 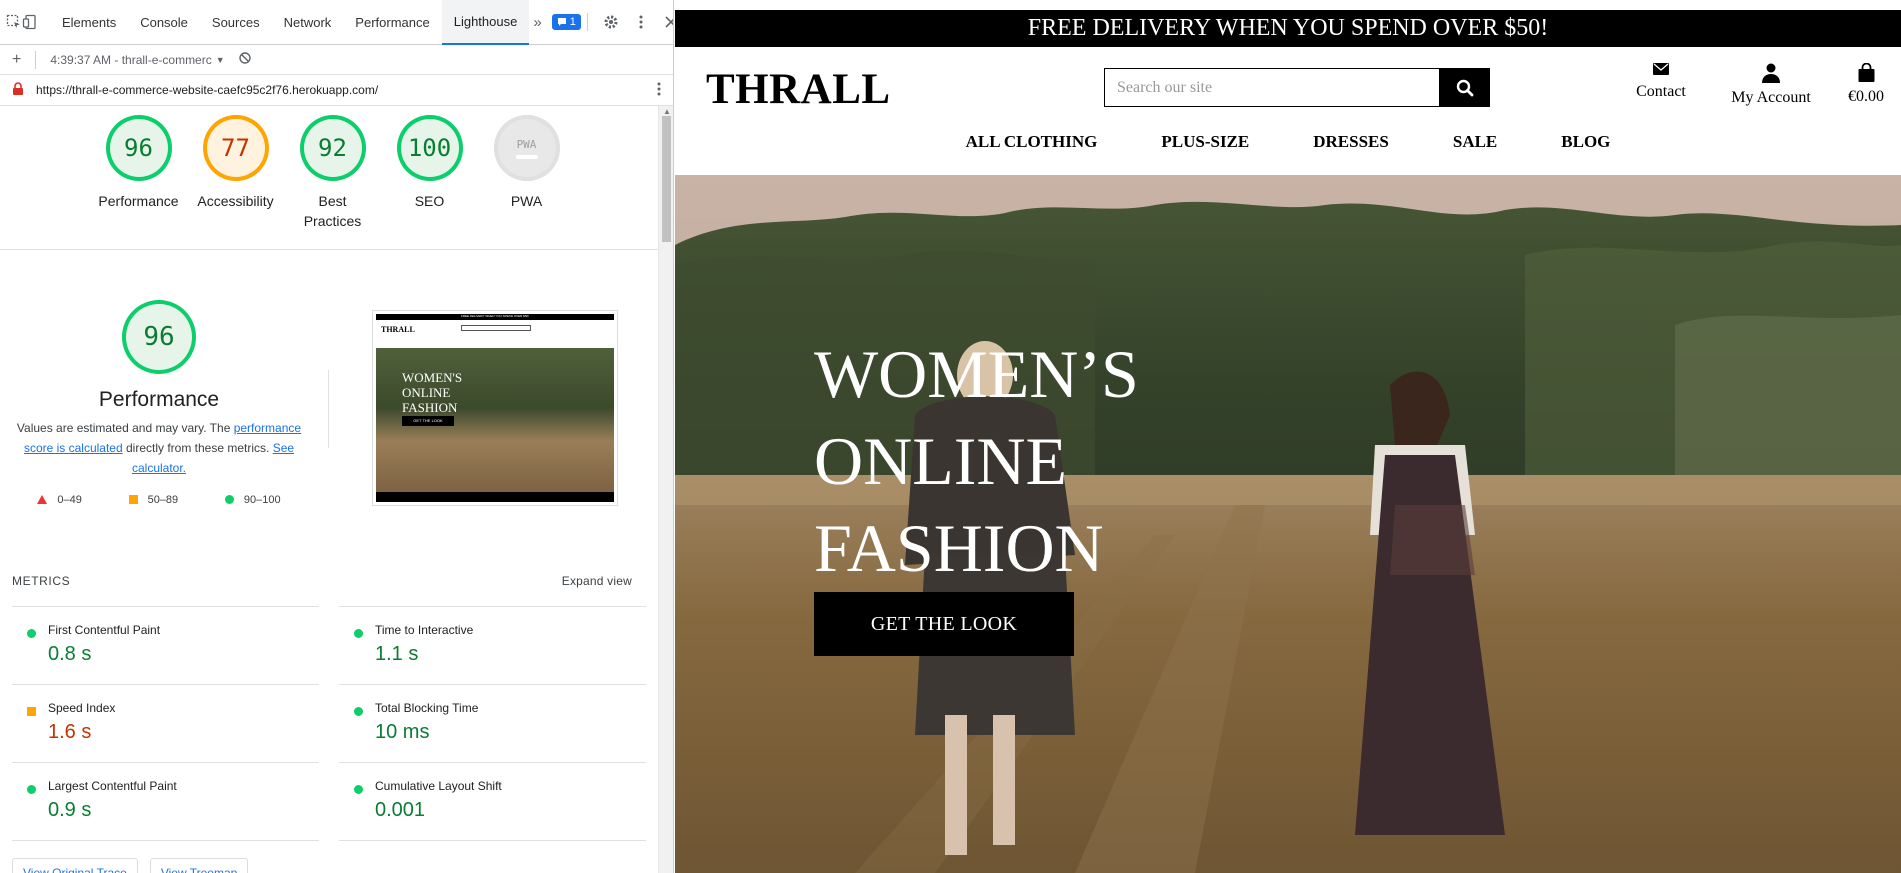 I want to click on nav-item-dresses: DRESSES, so click(x=1351, y=142).